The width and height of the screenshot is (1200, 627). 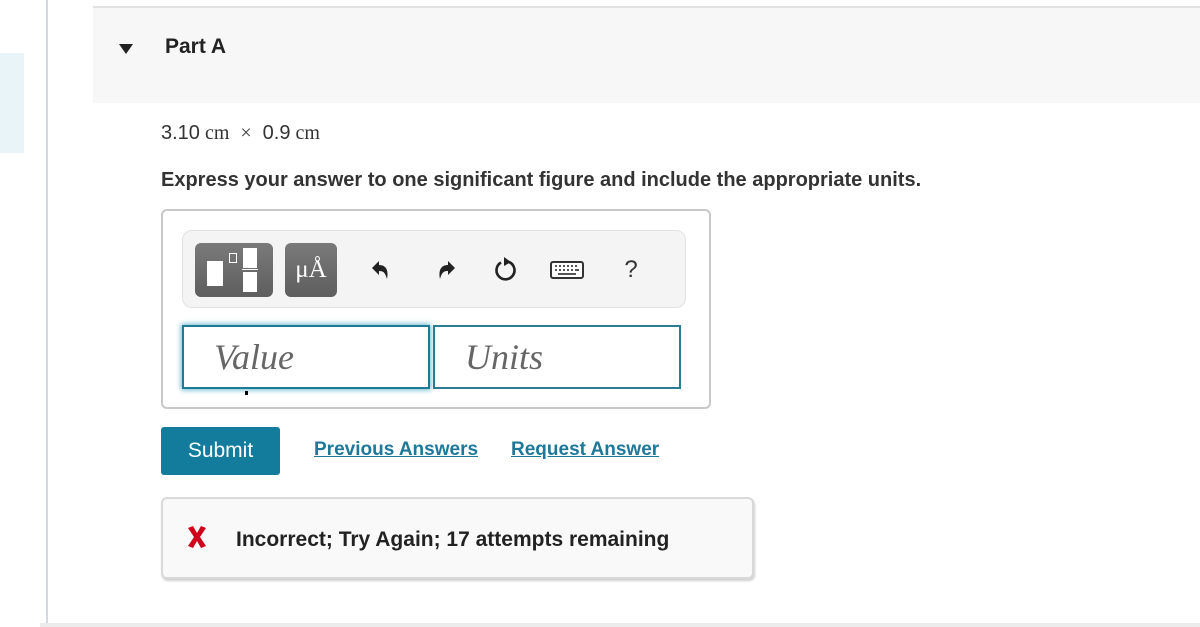 I want to click on submit-button: Submit, so click(x=220, y=451).